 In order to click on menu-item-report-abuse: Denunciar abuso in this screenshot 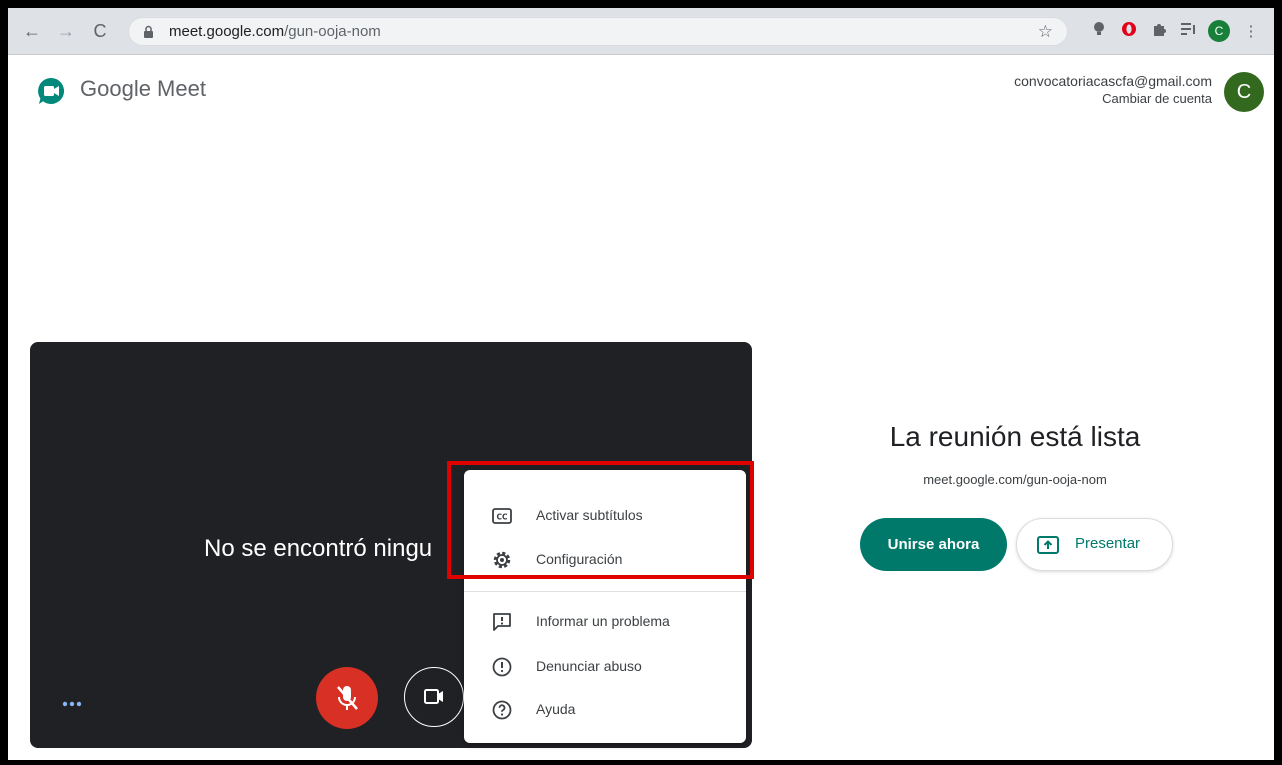, I will do `click(605, 667)`.